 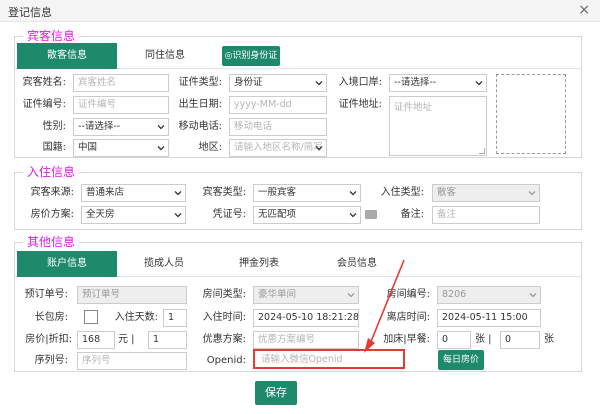 I want to click on long-stay-label: 长包房:, so click(x=51, y=317).